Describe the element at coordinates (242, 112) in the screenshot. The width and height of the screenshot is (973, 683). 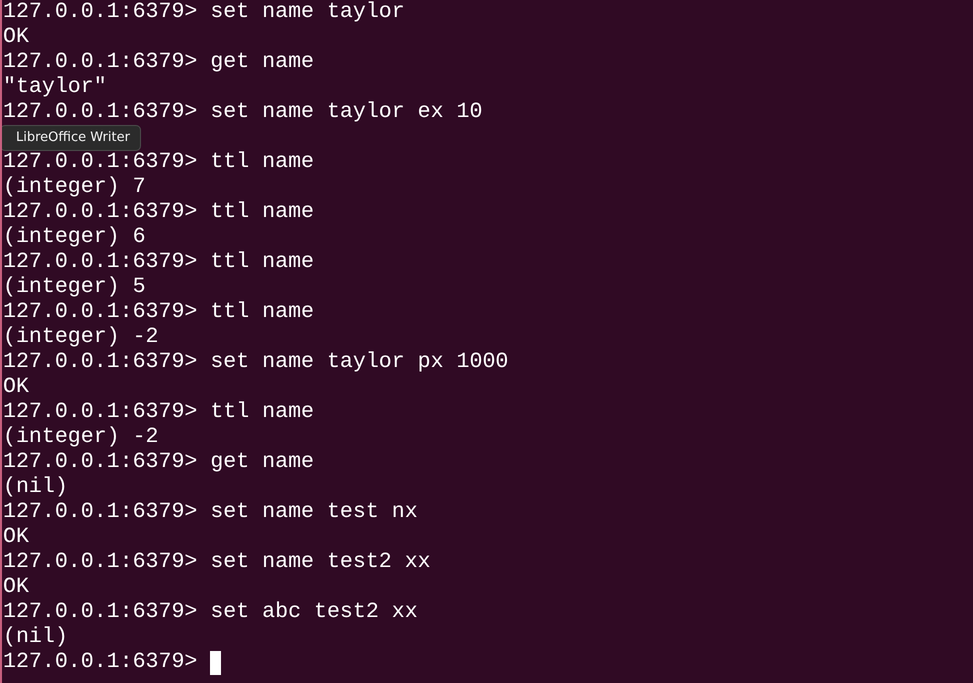
I see `prompt-line: 127.0.0.1:6379> set name taylor ex 10` at that location.